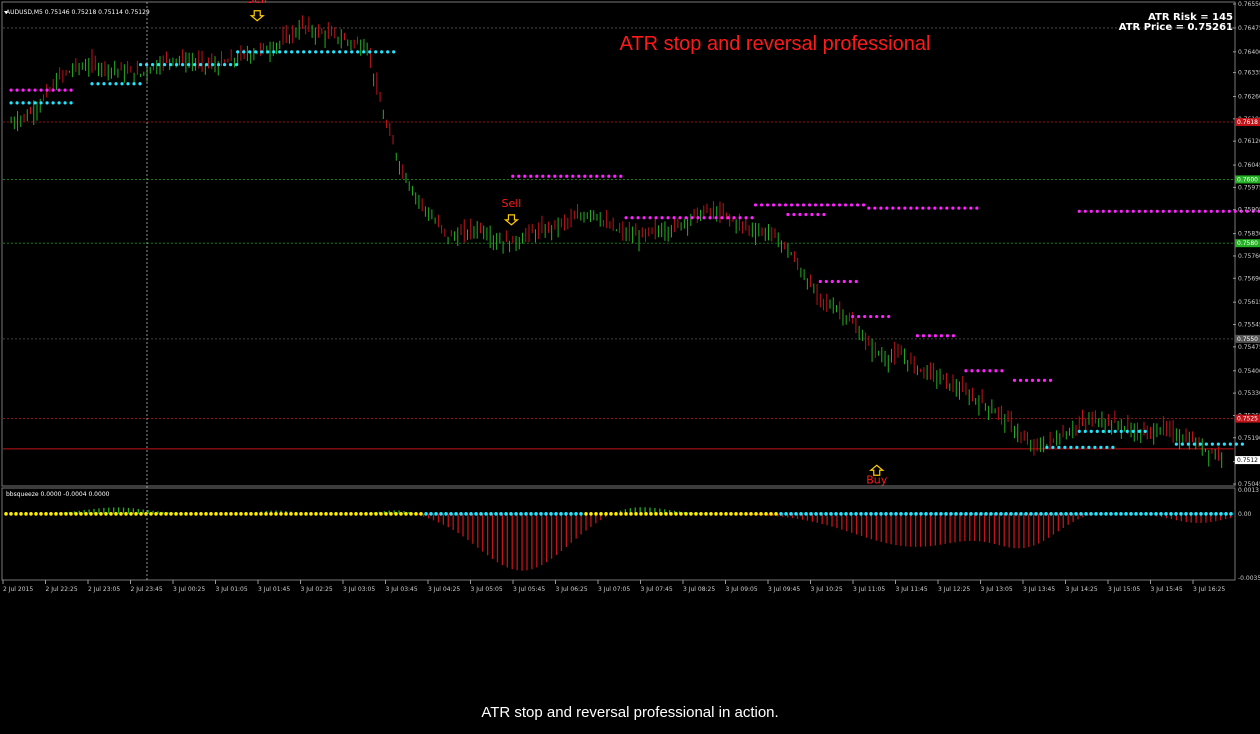 This screenshot has width=1260, height=734. Describe the element at coordinates (317, 589) in the screenshot. I see `time-tick-label: 3 Jul 02:25` at that location.